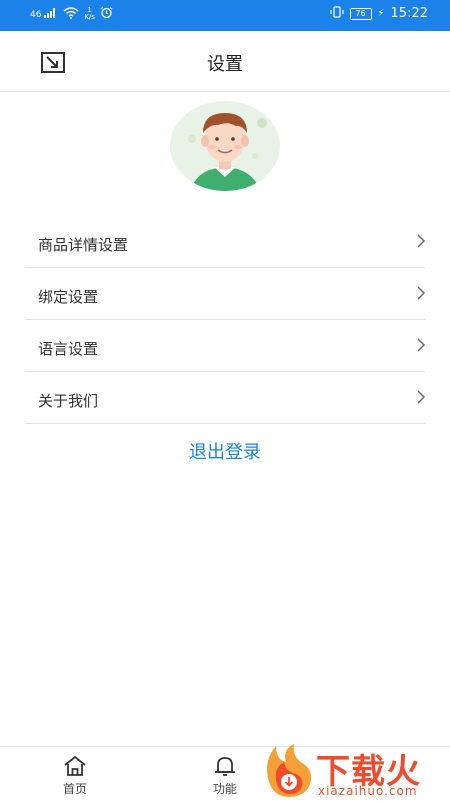  Describe the element at coordinates (289, 770) in the screenshot. I see `flame-logo-icon` at that location.